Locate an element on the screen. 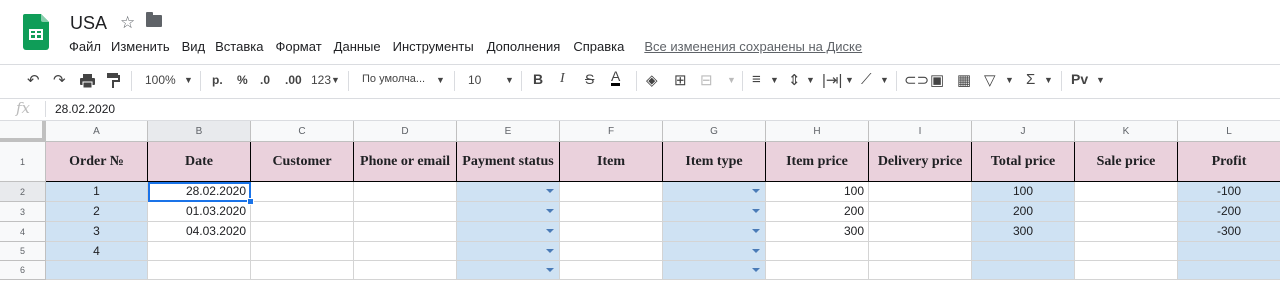 The height and width of the screenshot is (281, 1280). column-header-l: L is located at coordinates (1229, 131).